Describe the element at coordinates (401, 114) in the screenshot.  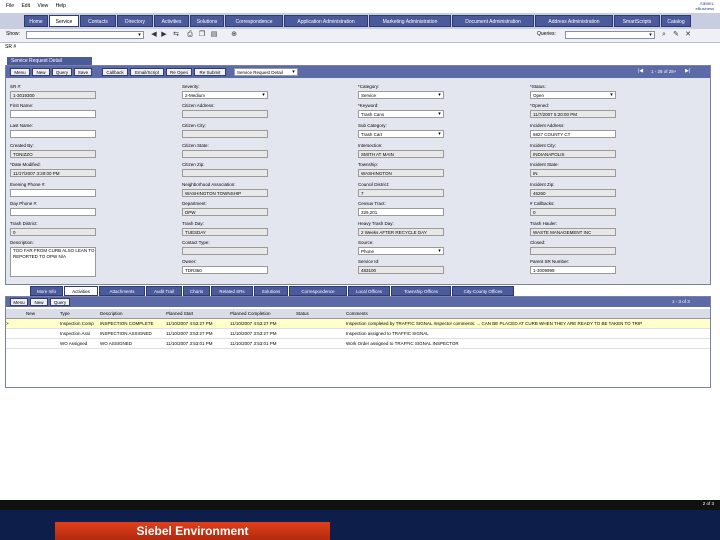
I see `keyword-select: Trash Cans ▾` at that location.